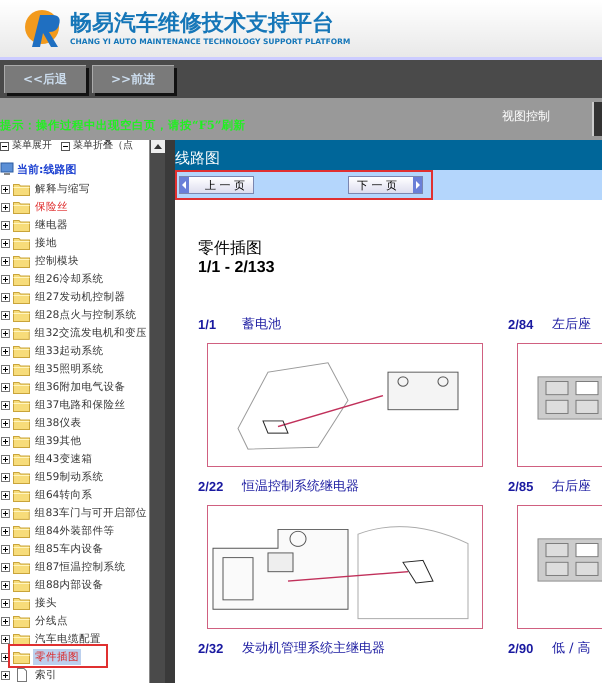  I want to click on figure-number: 1/1, so click(208, 324).